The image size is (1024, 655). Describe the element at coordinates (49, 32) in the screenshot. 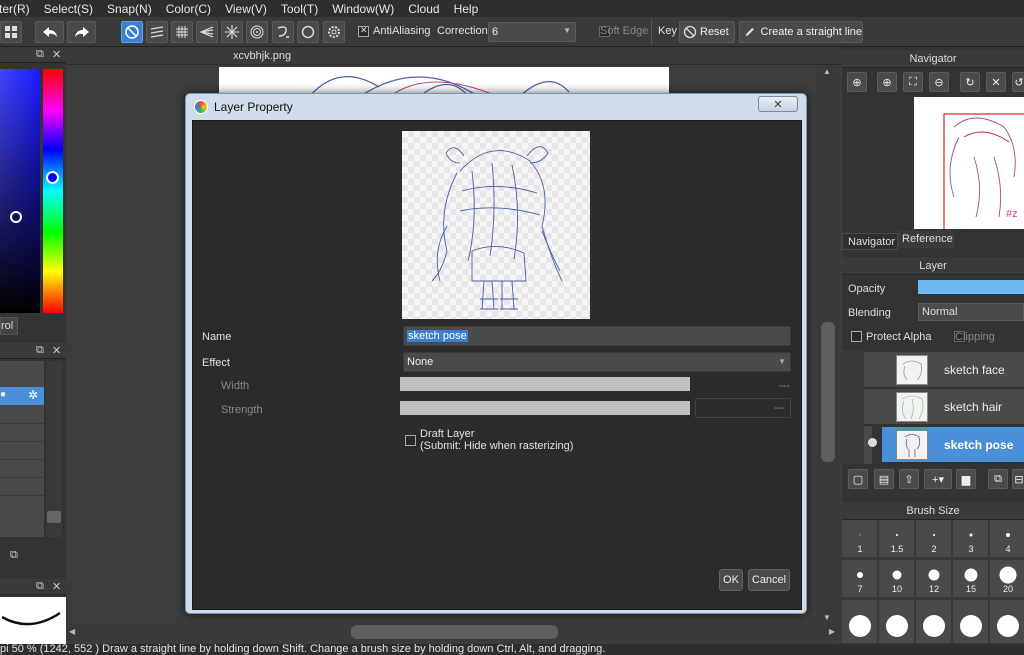

I see `undo-button` at that location.